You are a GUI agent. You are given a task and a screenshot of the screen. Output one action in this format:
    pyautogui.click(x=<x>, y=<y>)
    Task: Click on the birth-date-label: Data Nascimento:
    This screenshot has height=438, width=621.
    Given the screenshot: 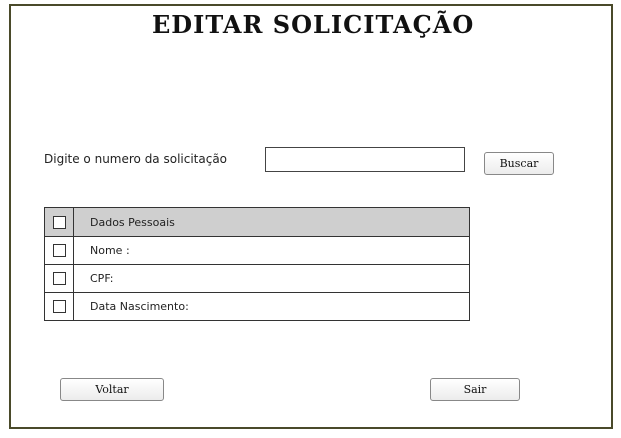 What is the action you would take?
    pyautogui.click(x=139, y=306)
    